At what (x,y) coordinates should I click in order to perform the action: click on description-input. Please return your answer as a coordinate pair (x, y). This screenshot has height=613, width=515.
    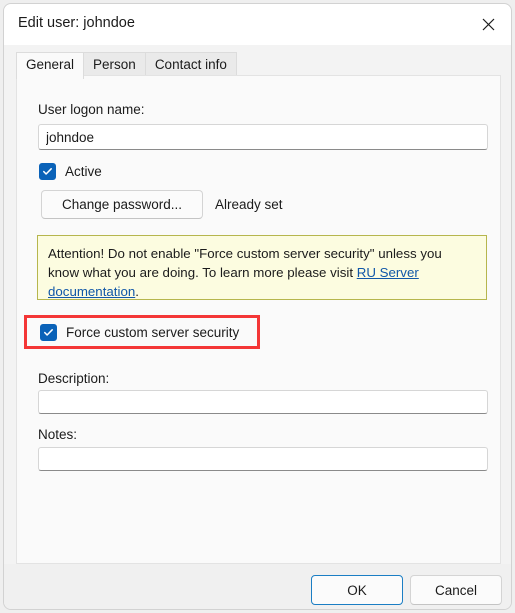
    Looking at the image, I should click on (263, 402).